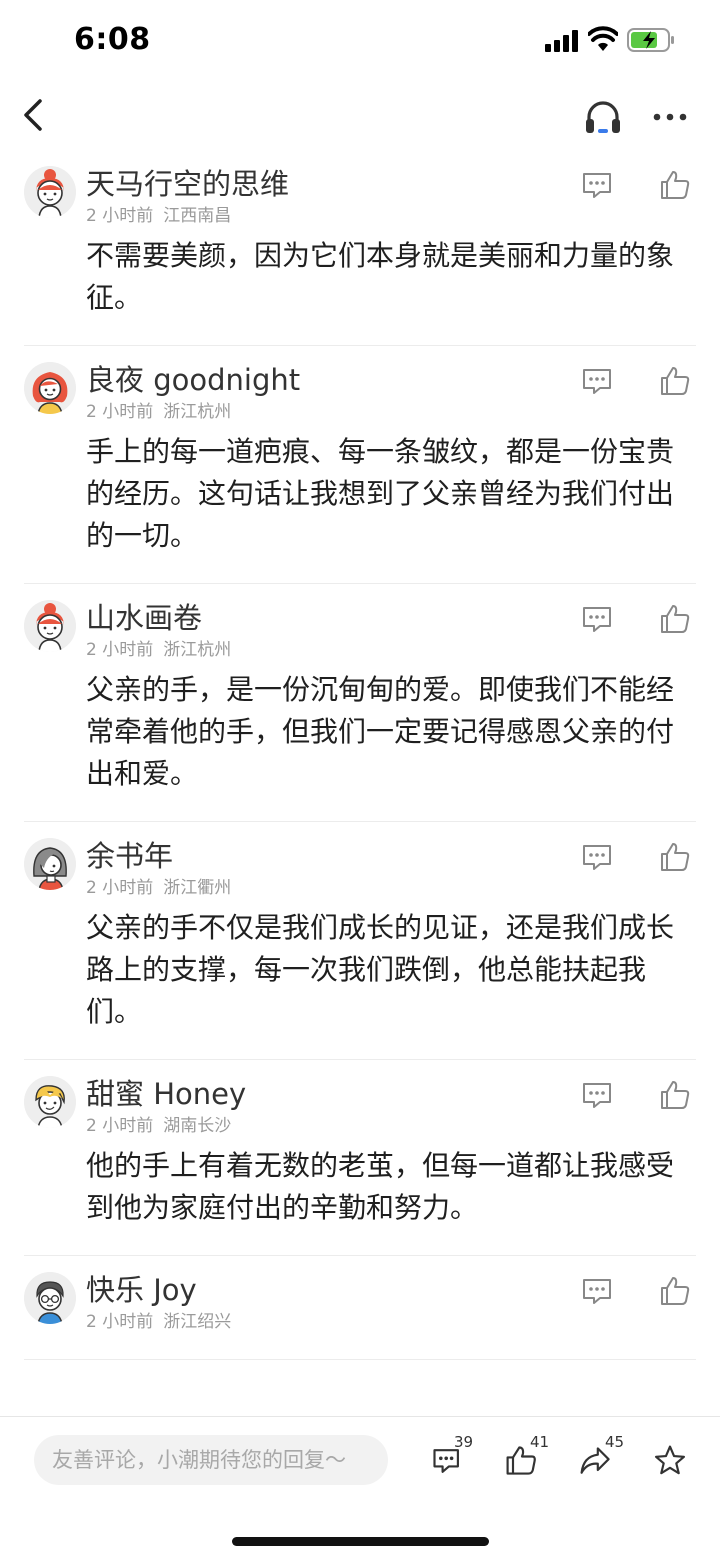  I want to click on status-bar: 6:08, so click(360, 40).